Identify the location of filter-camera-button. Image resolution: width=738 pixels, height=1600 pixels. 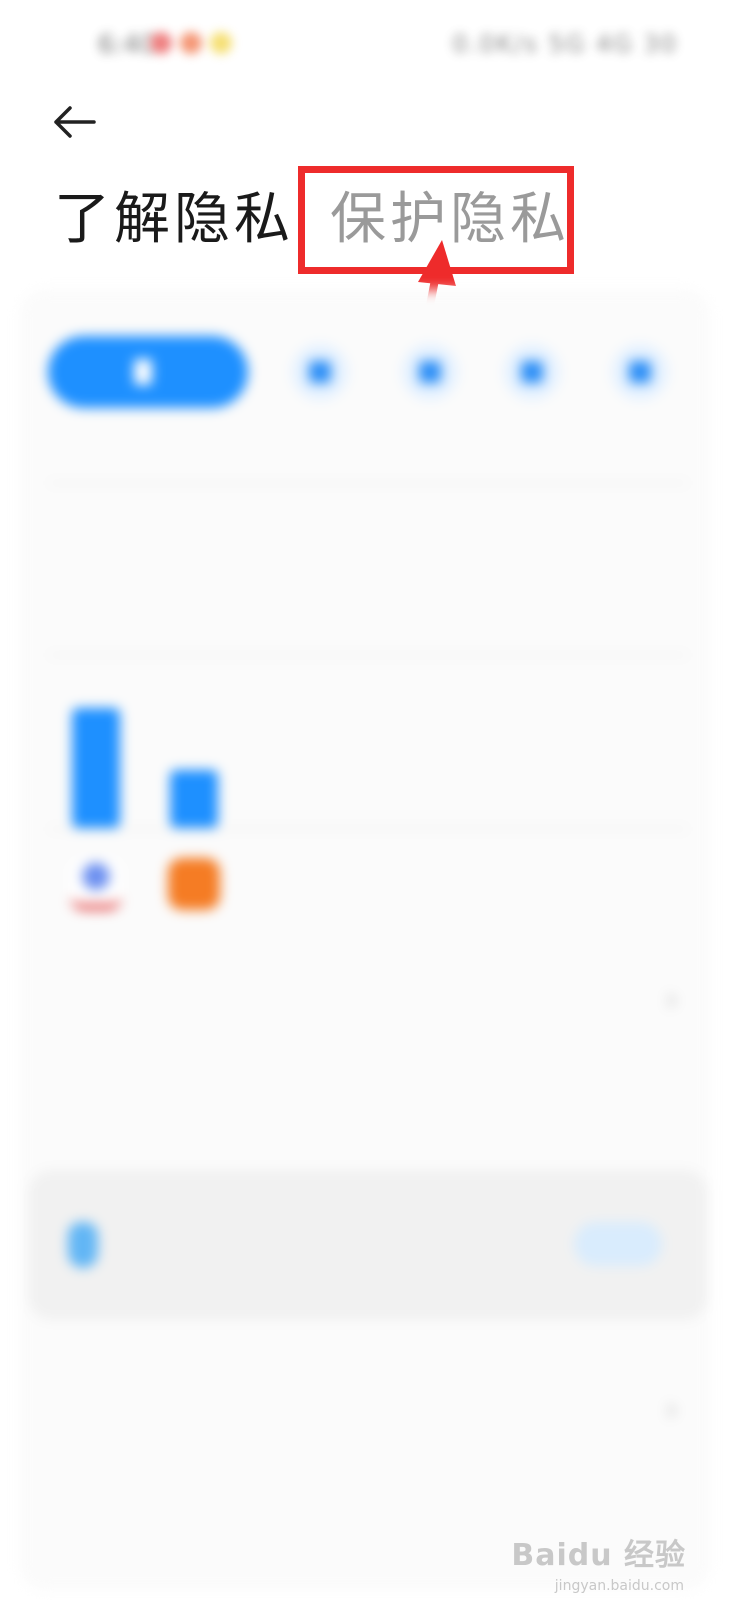
(532, 372).